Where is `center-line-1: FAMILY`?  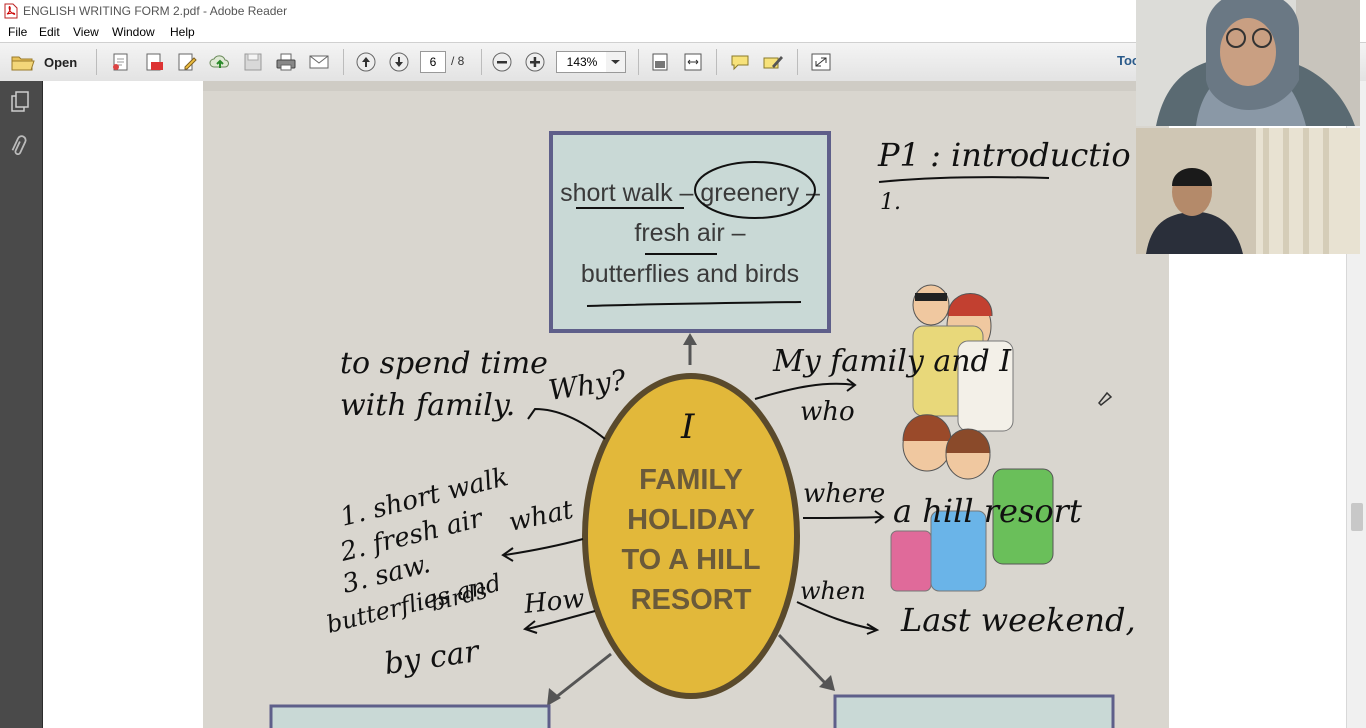
center-line-1: FAMILY is located at coordinates (691, 480).